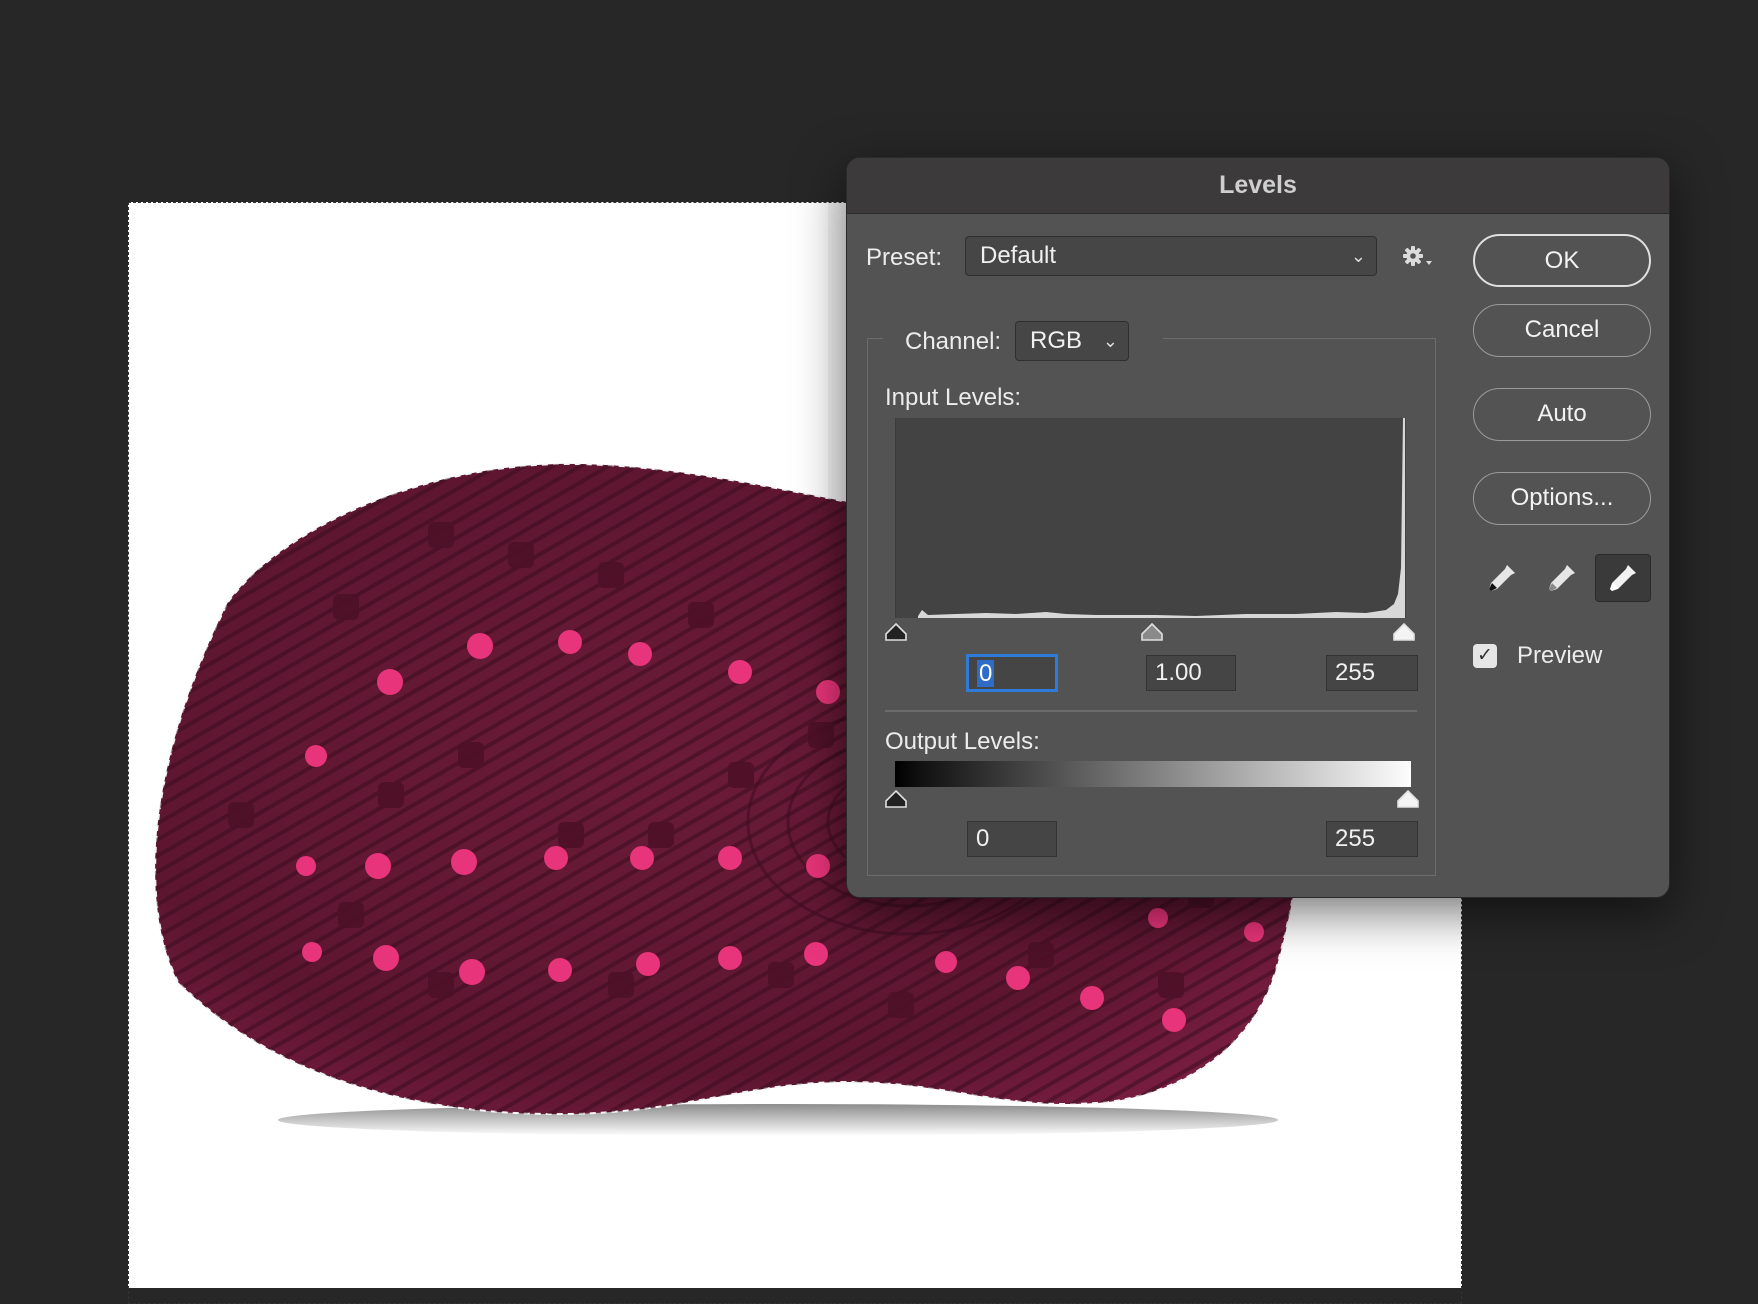 This screenshot has width=1758, height=1304. What do you see at coordinates (1562, 260) in the screenshot?
I see `ok-button: OK` at bounding box center [1562, 260].